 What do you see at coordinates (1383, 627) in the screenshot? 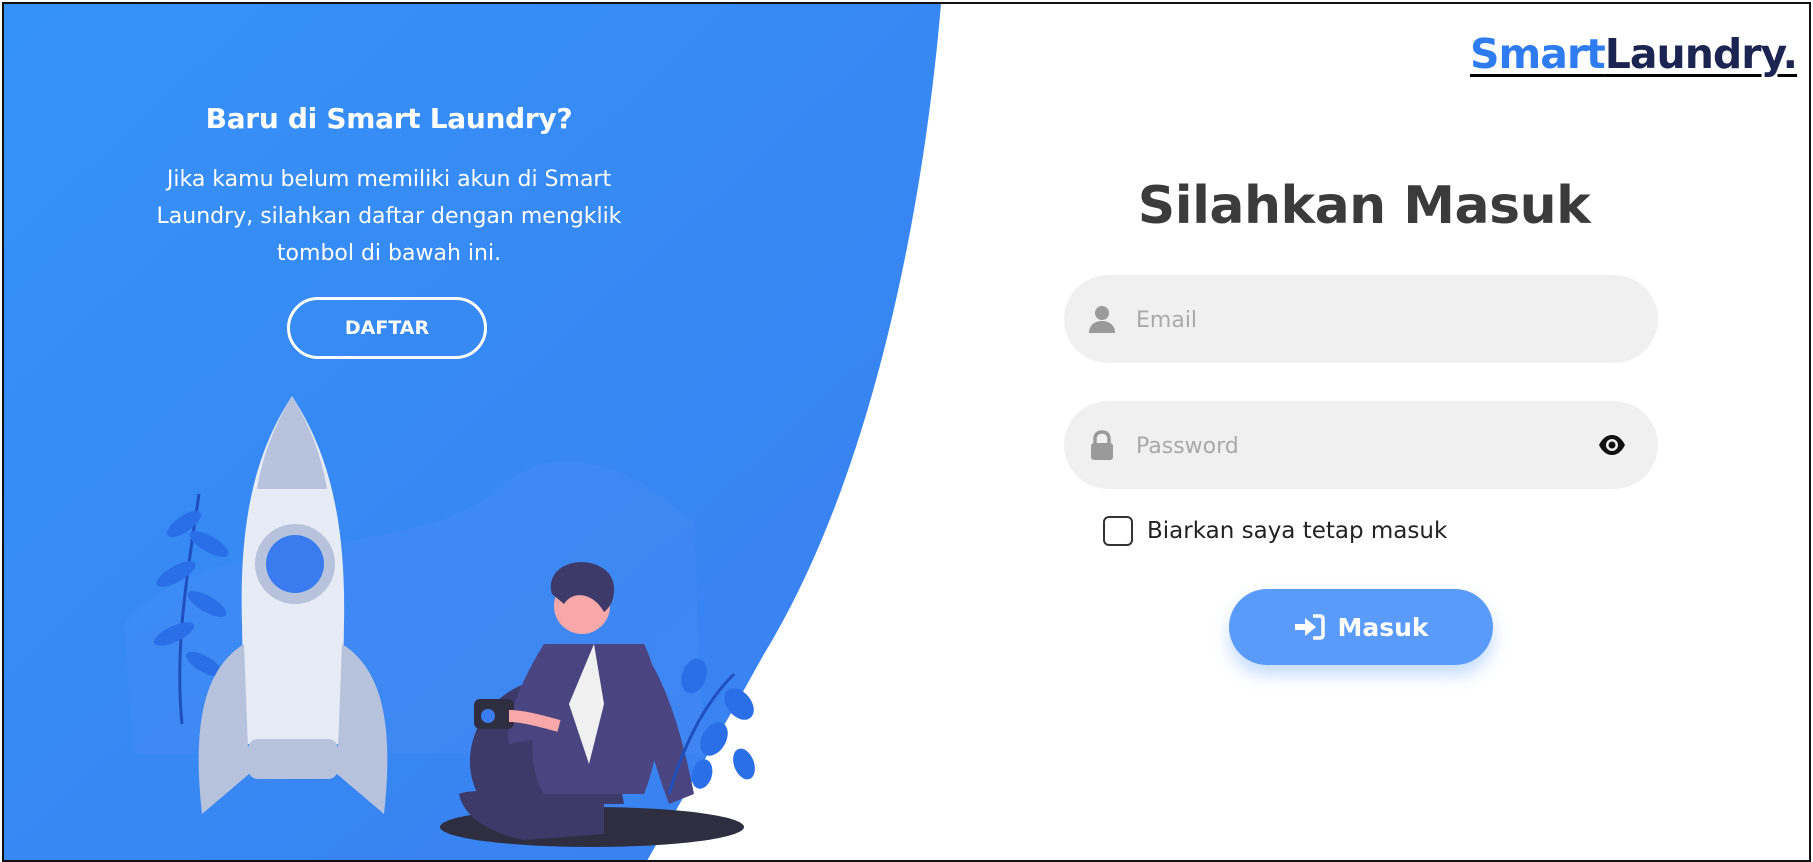
I see `login-button-label: Masuk` at bounding box center [1383, 627].